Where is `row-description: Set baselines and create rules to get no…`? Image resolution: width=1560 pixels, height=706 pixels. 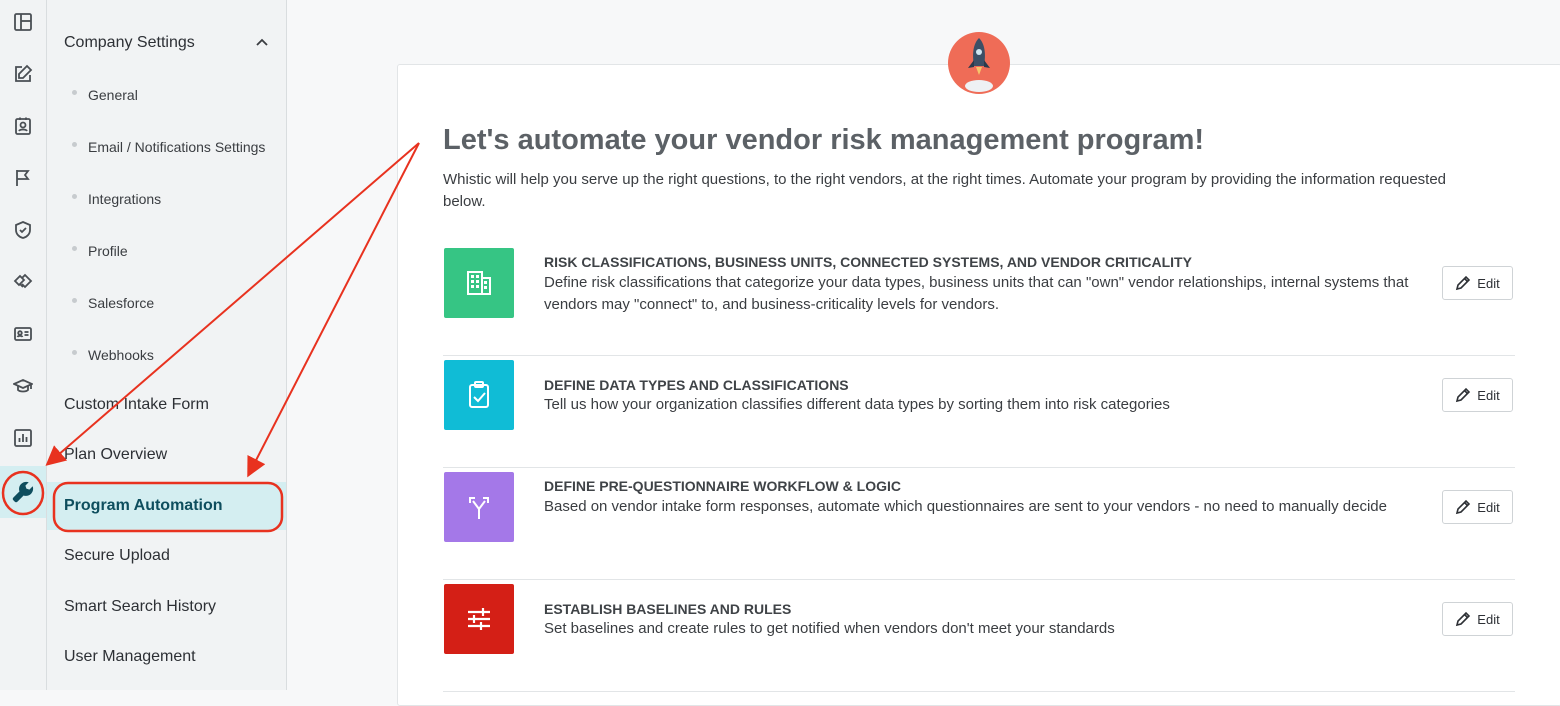 row-description: Set baselines and create rules to get no… is located at coordinates (829, 628).